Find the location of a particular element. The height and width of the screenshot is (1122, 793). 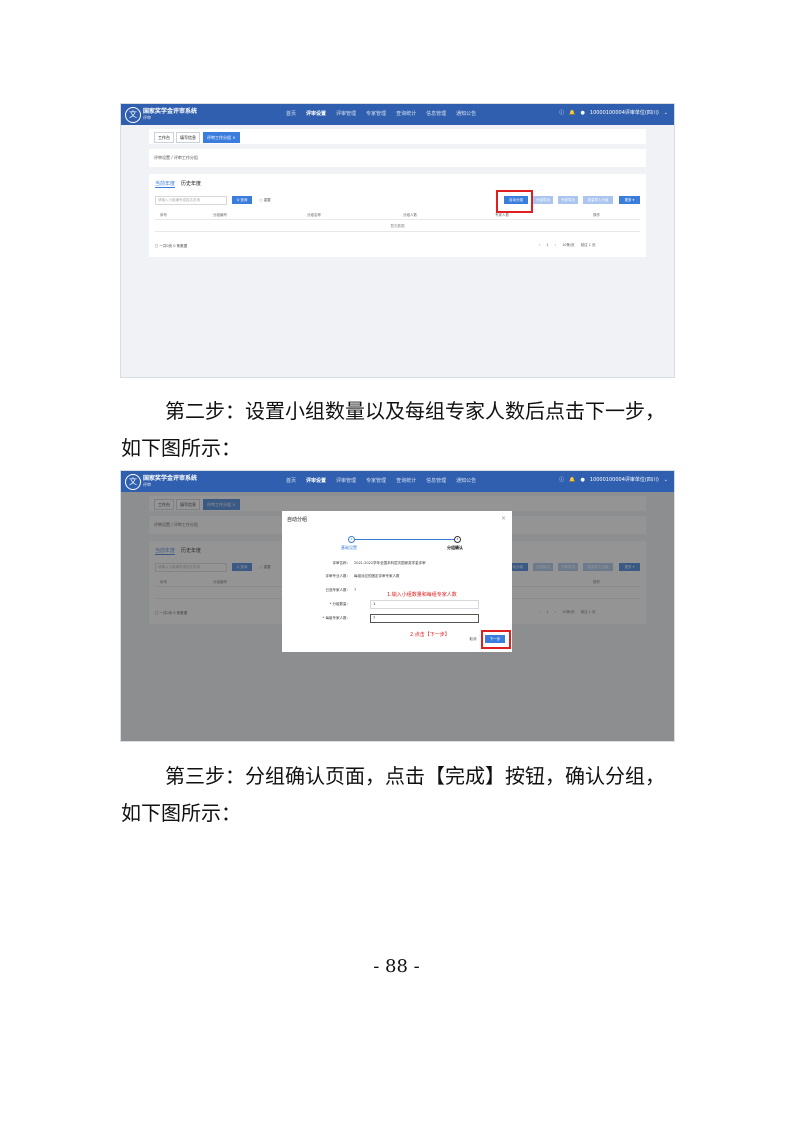

batch-import-button: 批量导入分组 is located at coordinates (598, 200).